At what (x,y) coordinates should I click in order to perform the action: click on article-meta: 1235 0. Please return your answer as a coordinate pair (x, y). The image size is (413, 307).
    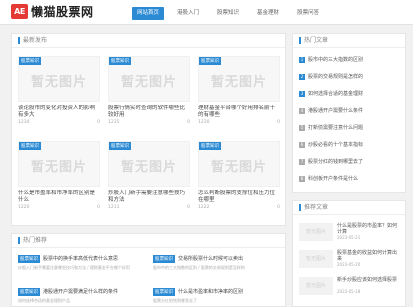
    Looking at the image, I should click on (149, 122).